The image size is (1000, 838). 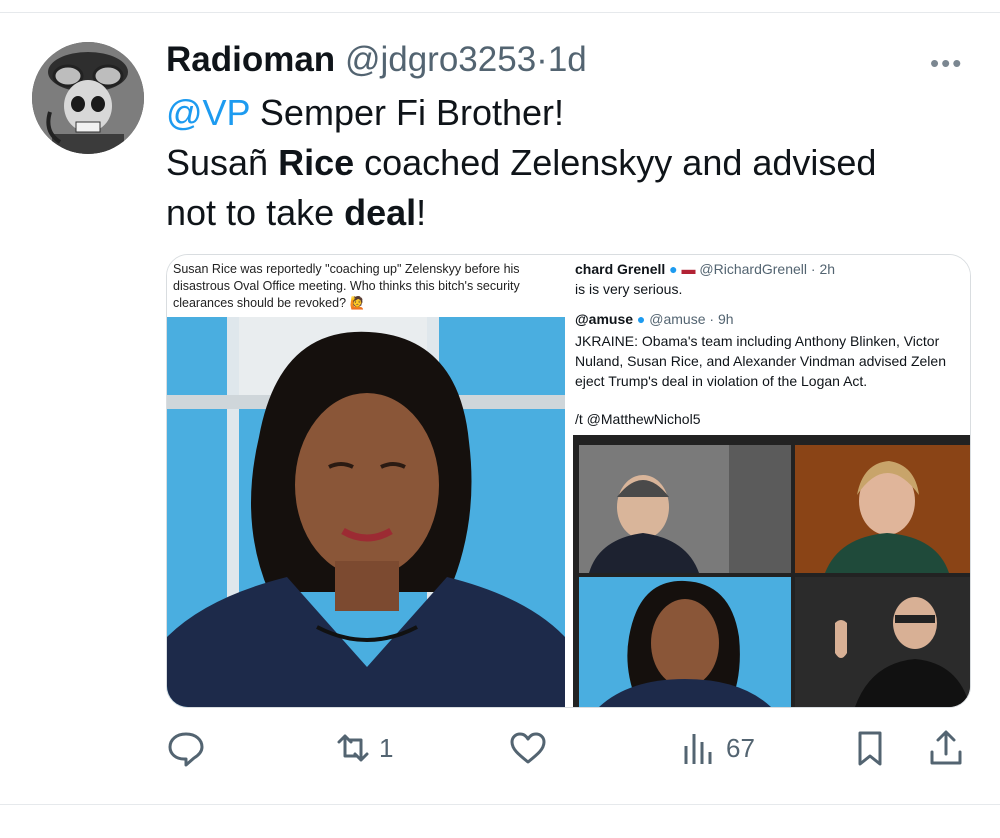 What do you see at coordinates (407, 112) in the screenshot?
I see `tweet-line1: Semper Fi Brother!` at bounding box center [407, 112].